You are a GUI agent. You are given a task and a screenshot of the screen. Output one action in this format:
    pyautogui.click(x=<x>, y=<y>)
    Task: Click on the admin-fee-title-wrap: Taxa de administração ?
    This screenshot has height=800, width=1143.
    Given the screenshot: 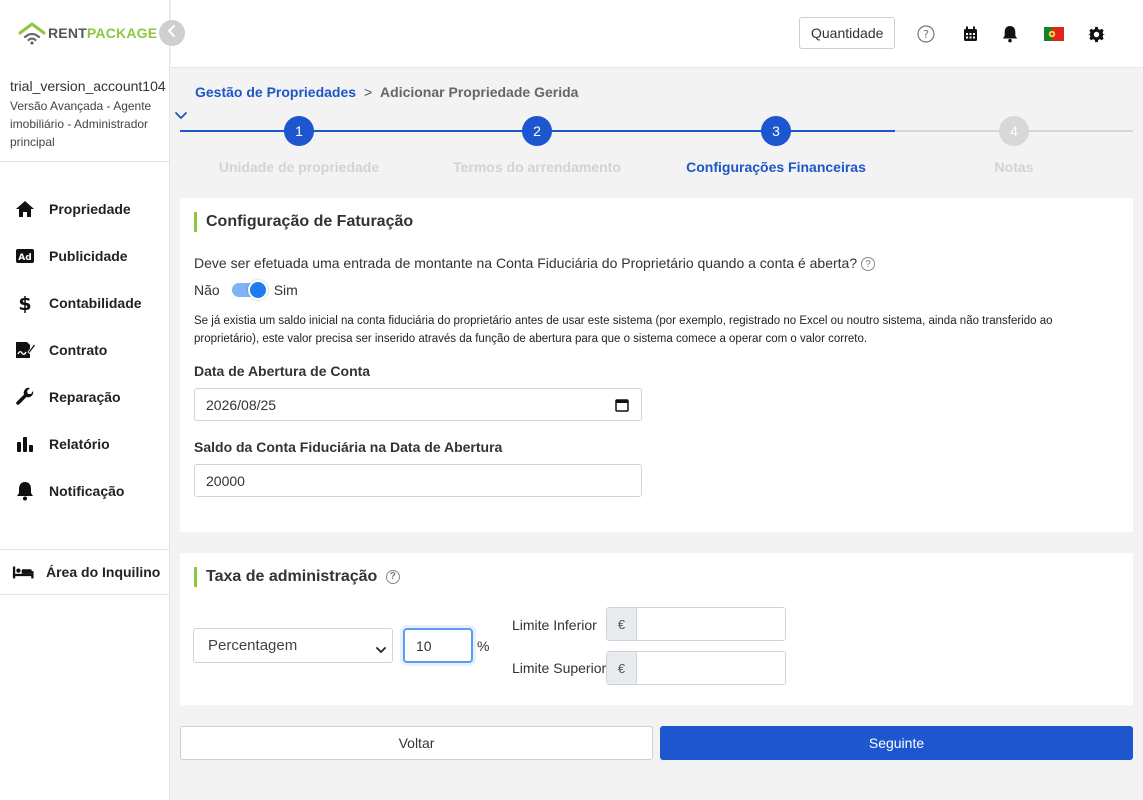 What is the action you would take?
    pyautogui.click(x=297, y=577)
    